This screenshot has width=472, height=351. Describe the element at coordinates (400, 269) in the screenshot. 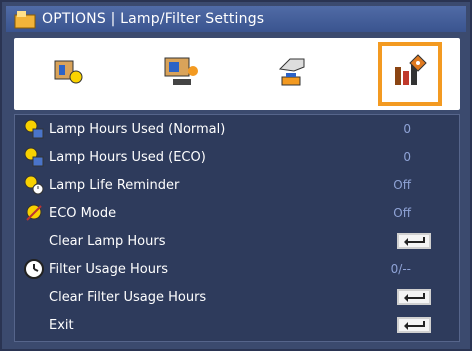

I see `menu-value: 0/--` at that location.